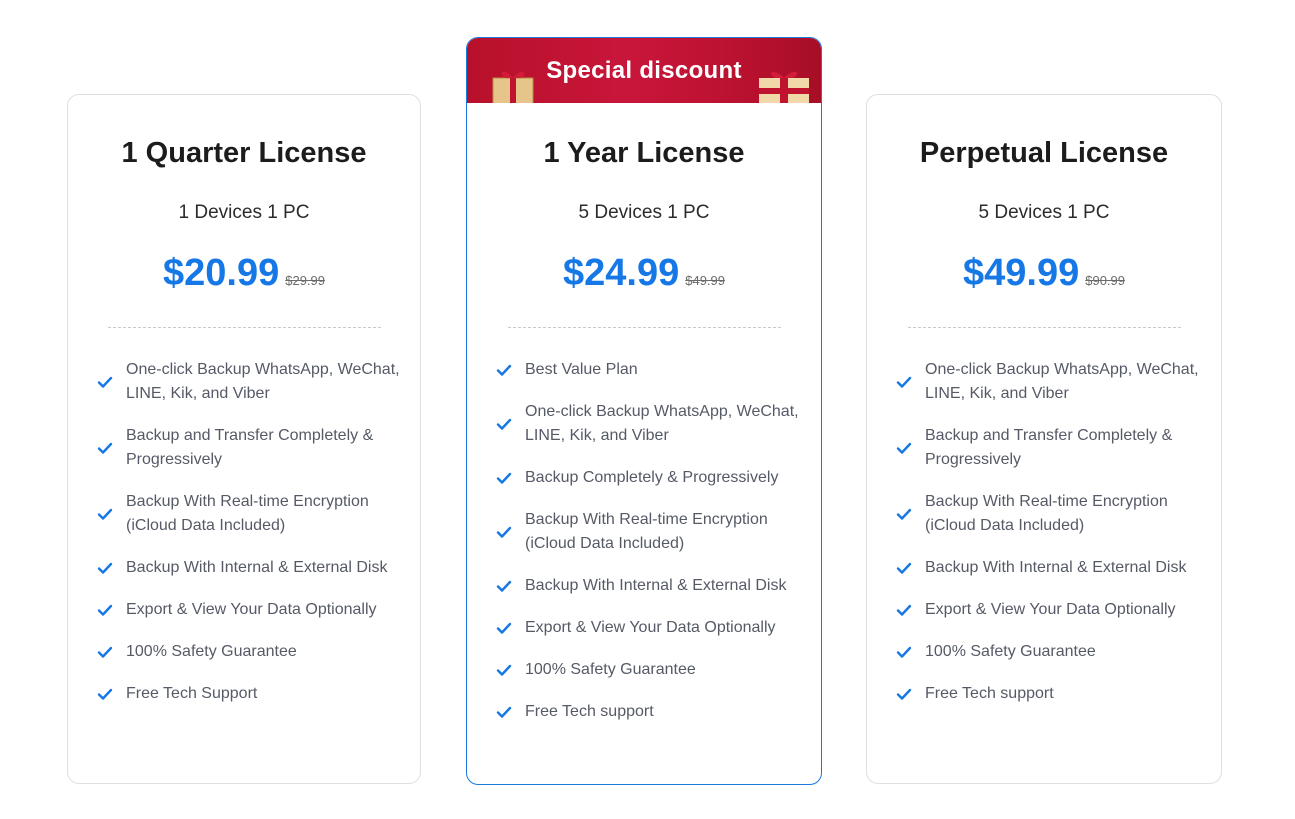 The image size is (1295, 819). What do you see at coordinates (581, 369) in the screenshot?
I see `feature-label: Best Value Plan` at bounding box center [581, 369].